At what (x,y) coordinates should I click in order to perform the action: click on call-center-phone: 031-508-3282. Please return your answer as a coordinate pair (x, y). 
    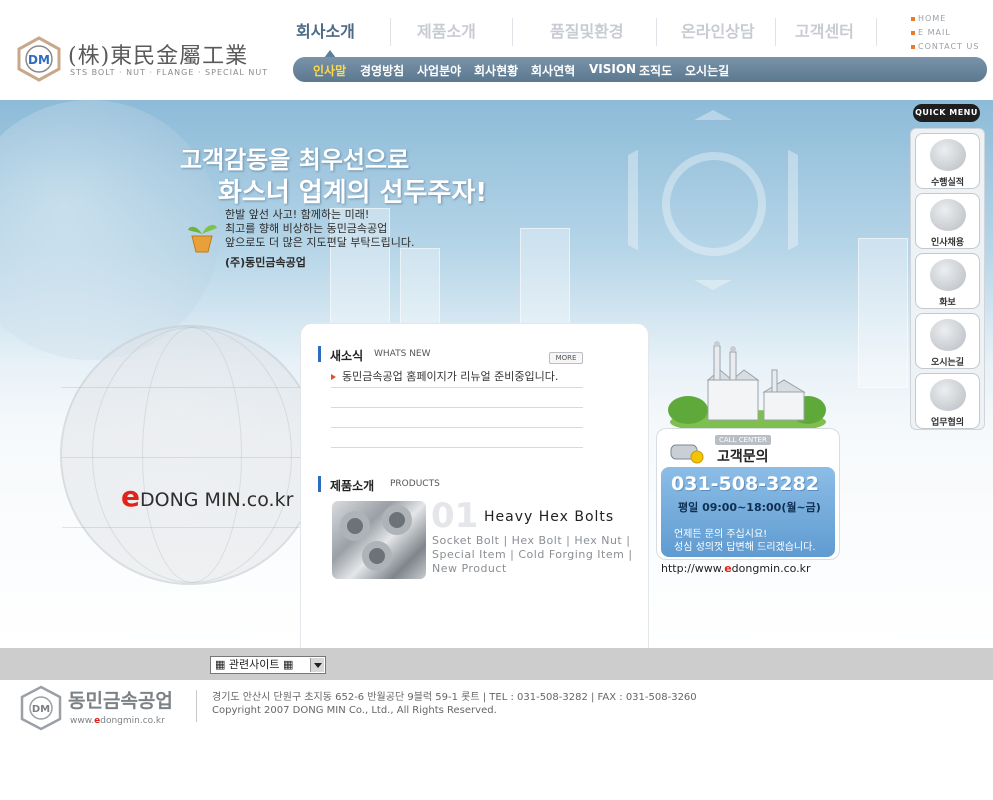
    Looking at the image, I should click on (745, 484).